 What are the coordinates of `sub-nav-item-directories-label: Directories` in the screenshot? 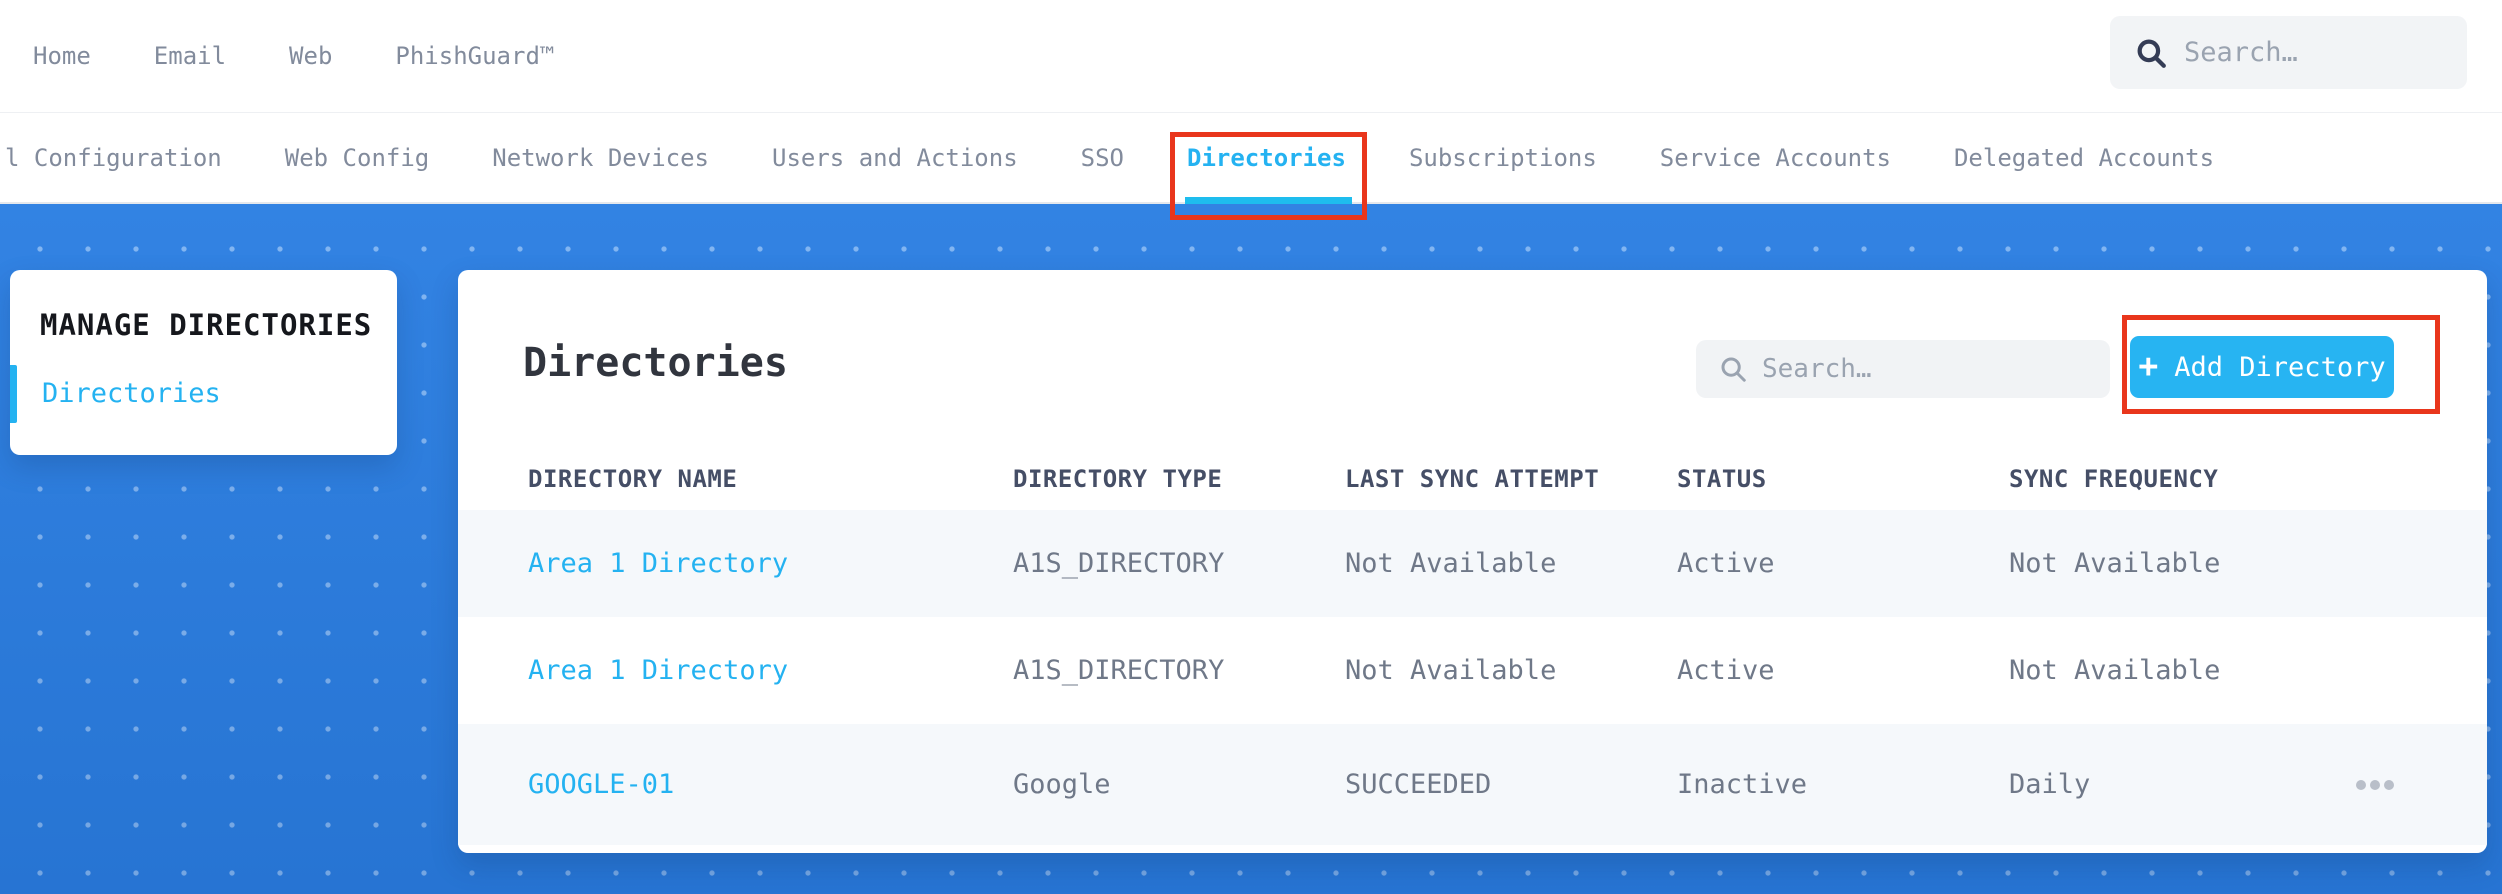 It's located at (1266, 157).